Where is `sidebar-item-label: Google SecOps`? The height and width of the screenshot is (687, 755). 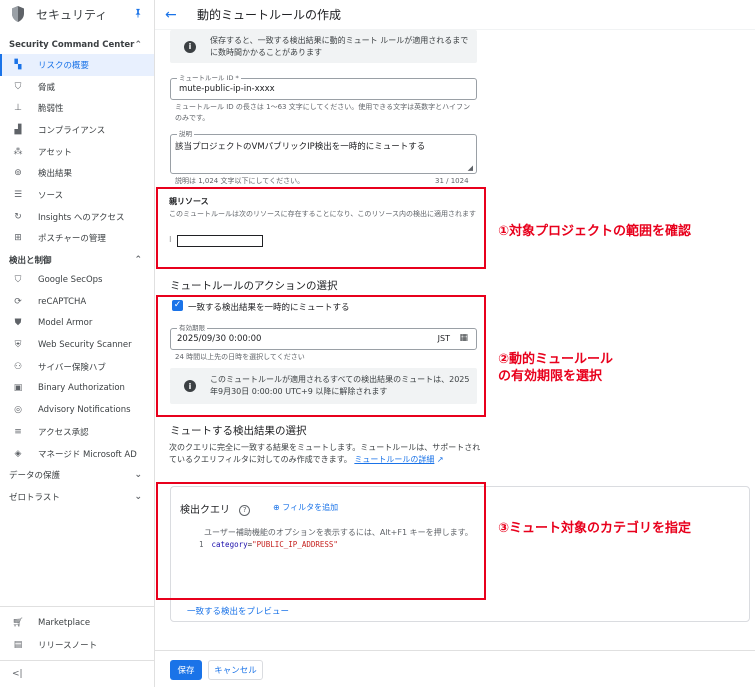
sidebar-item-label: Google SecOps is located at coordinates (70, 280).